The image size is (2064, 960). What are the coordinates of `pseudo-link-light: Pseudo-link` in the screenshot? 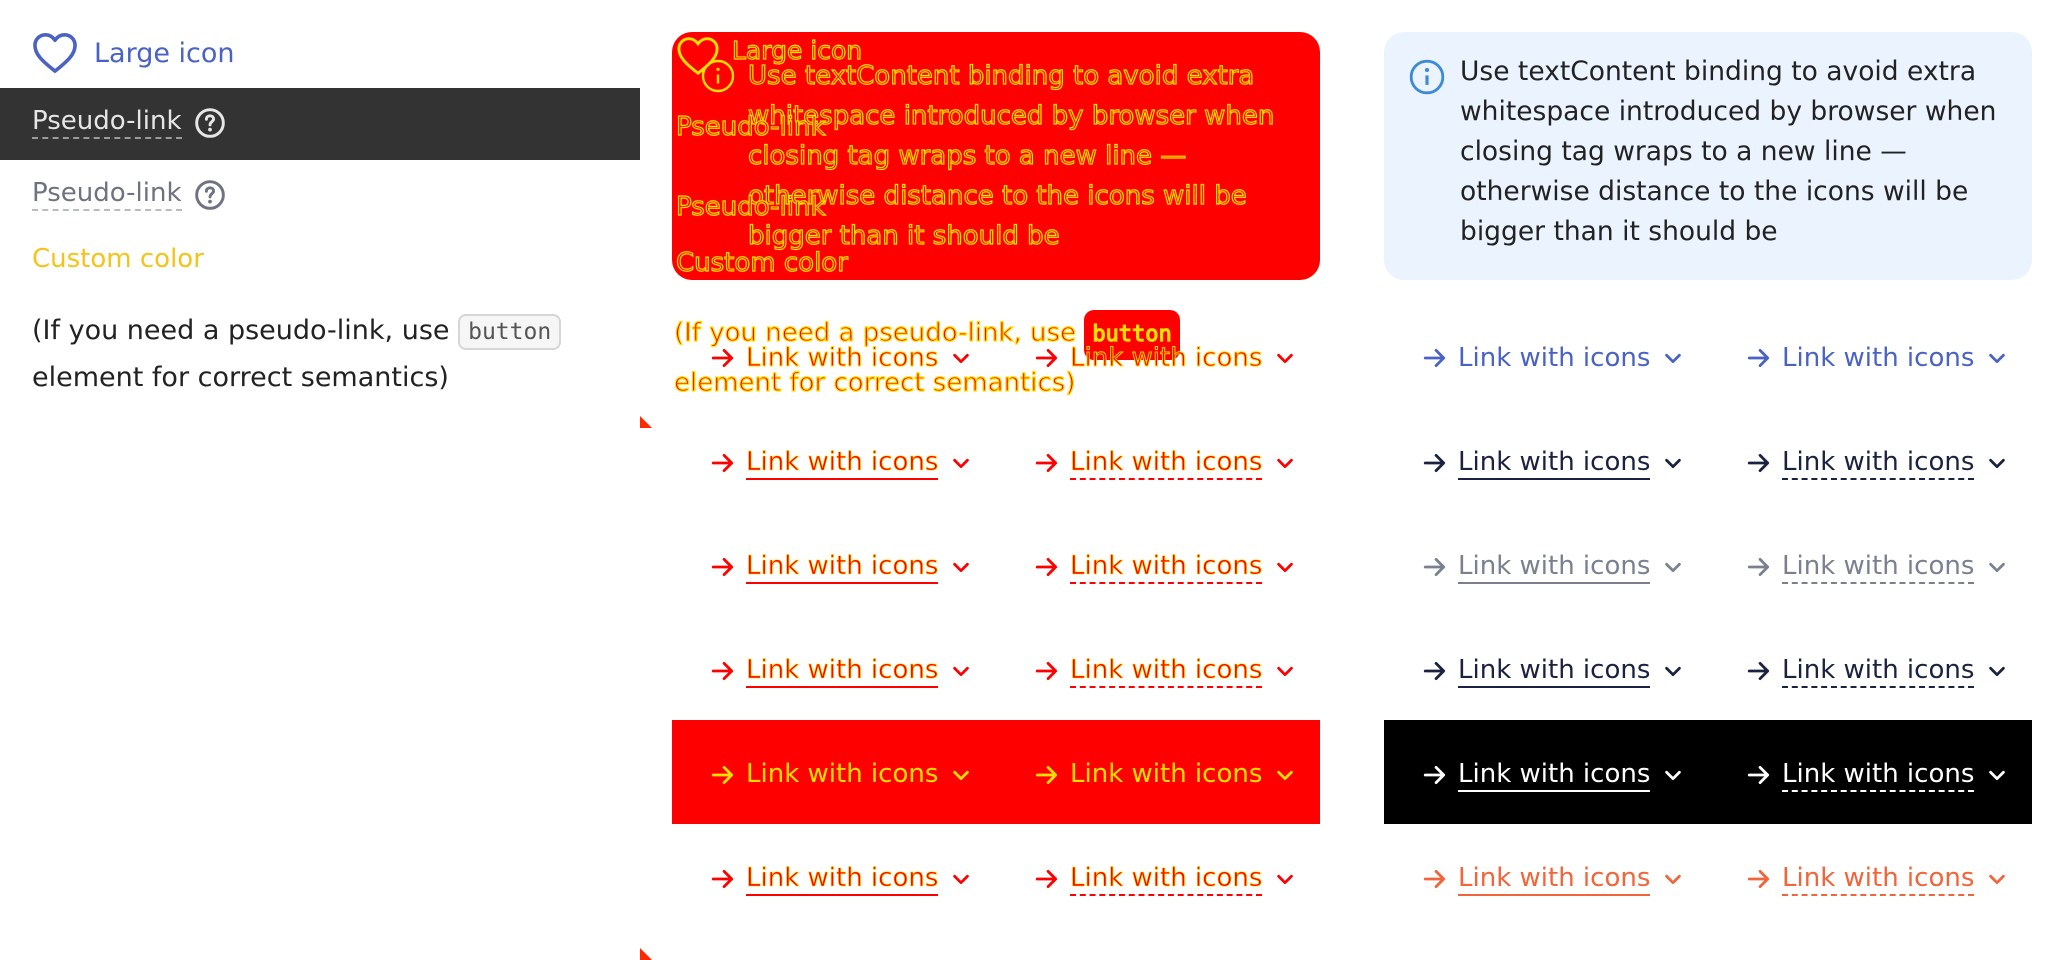 It's located at (129, 194).